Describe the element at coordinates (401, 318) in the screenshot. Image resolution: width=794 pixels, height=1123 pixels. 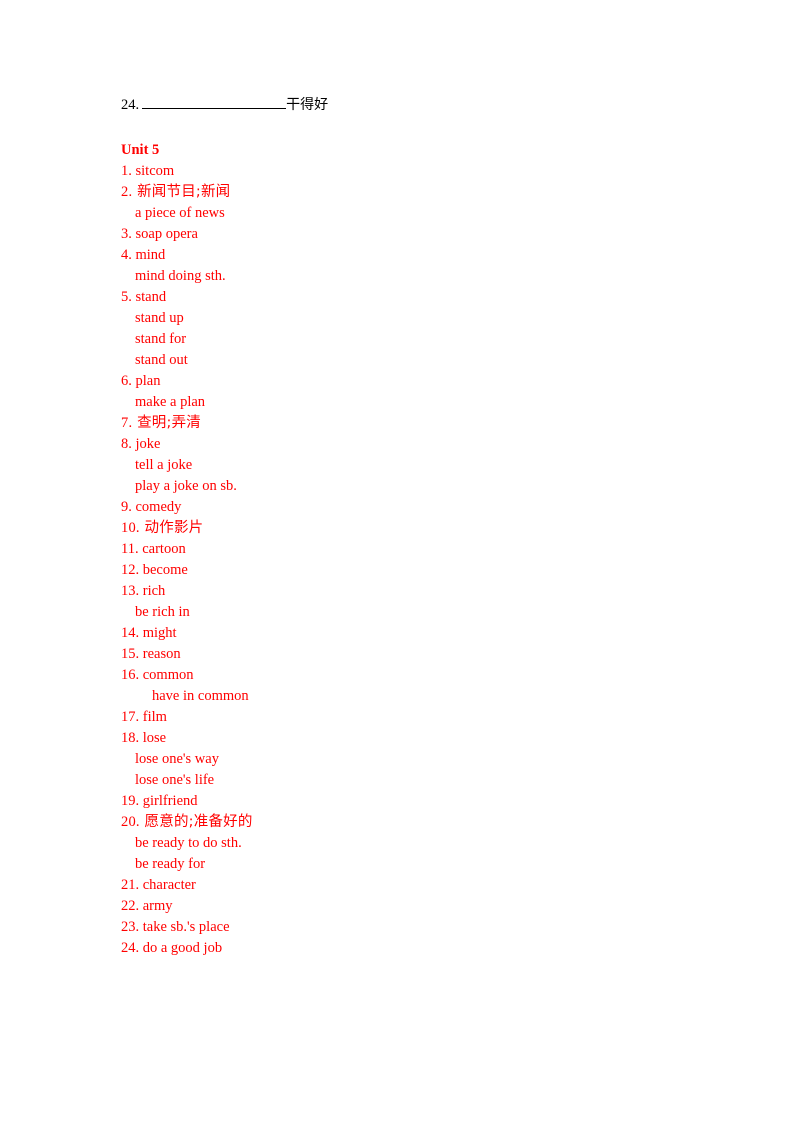
I see `vocabulary-subentry: stand up` at that location.